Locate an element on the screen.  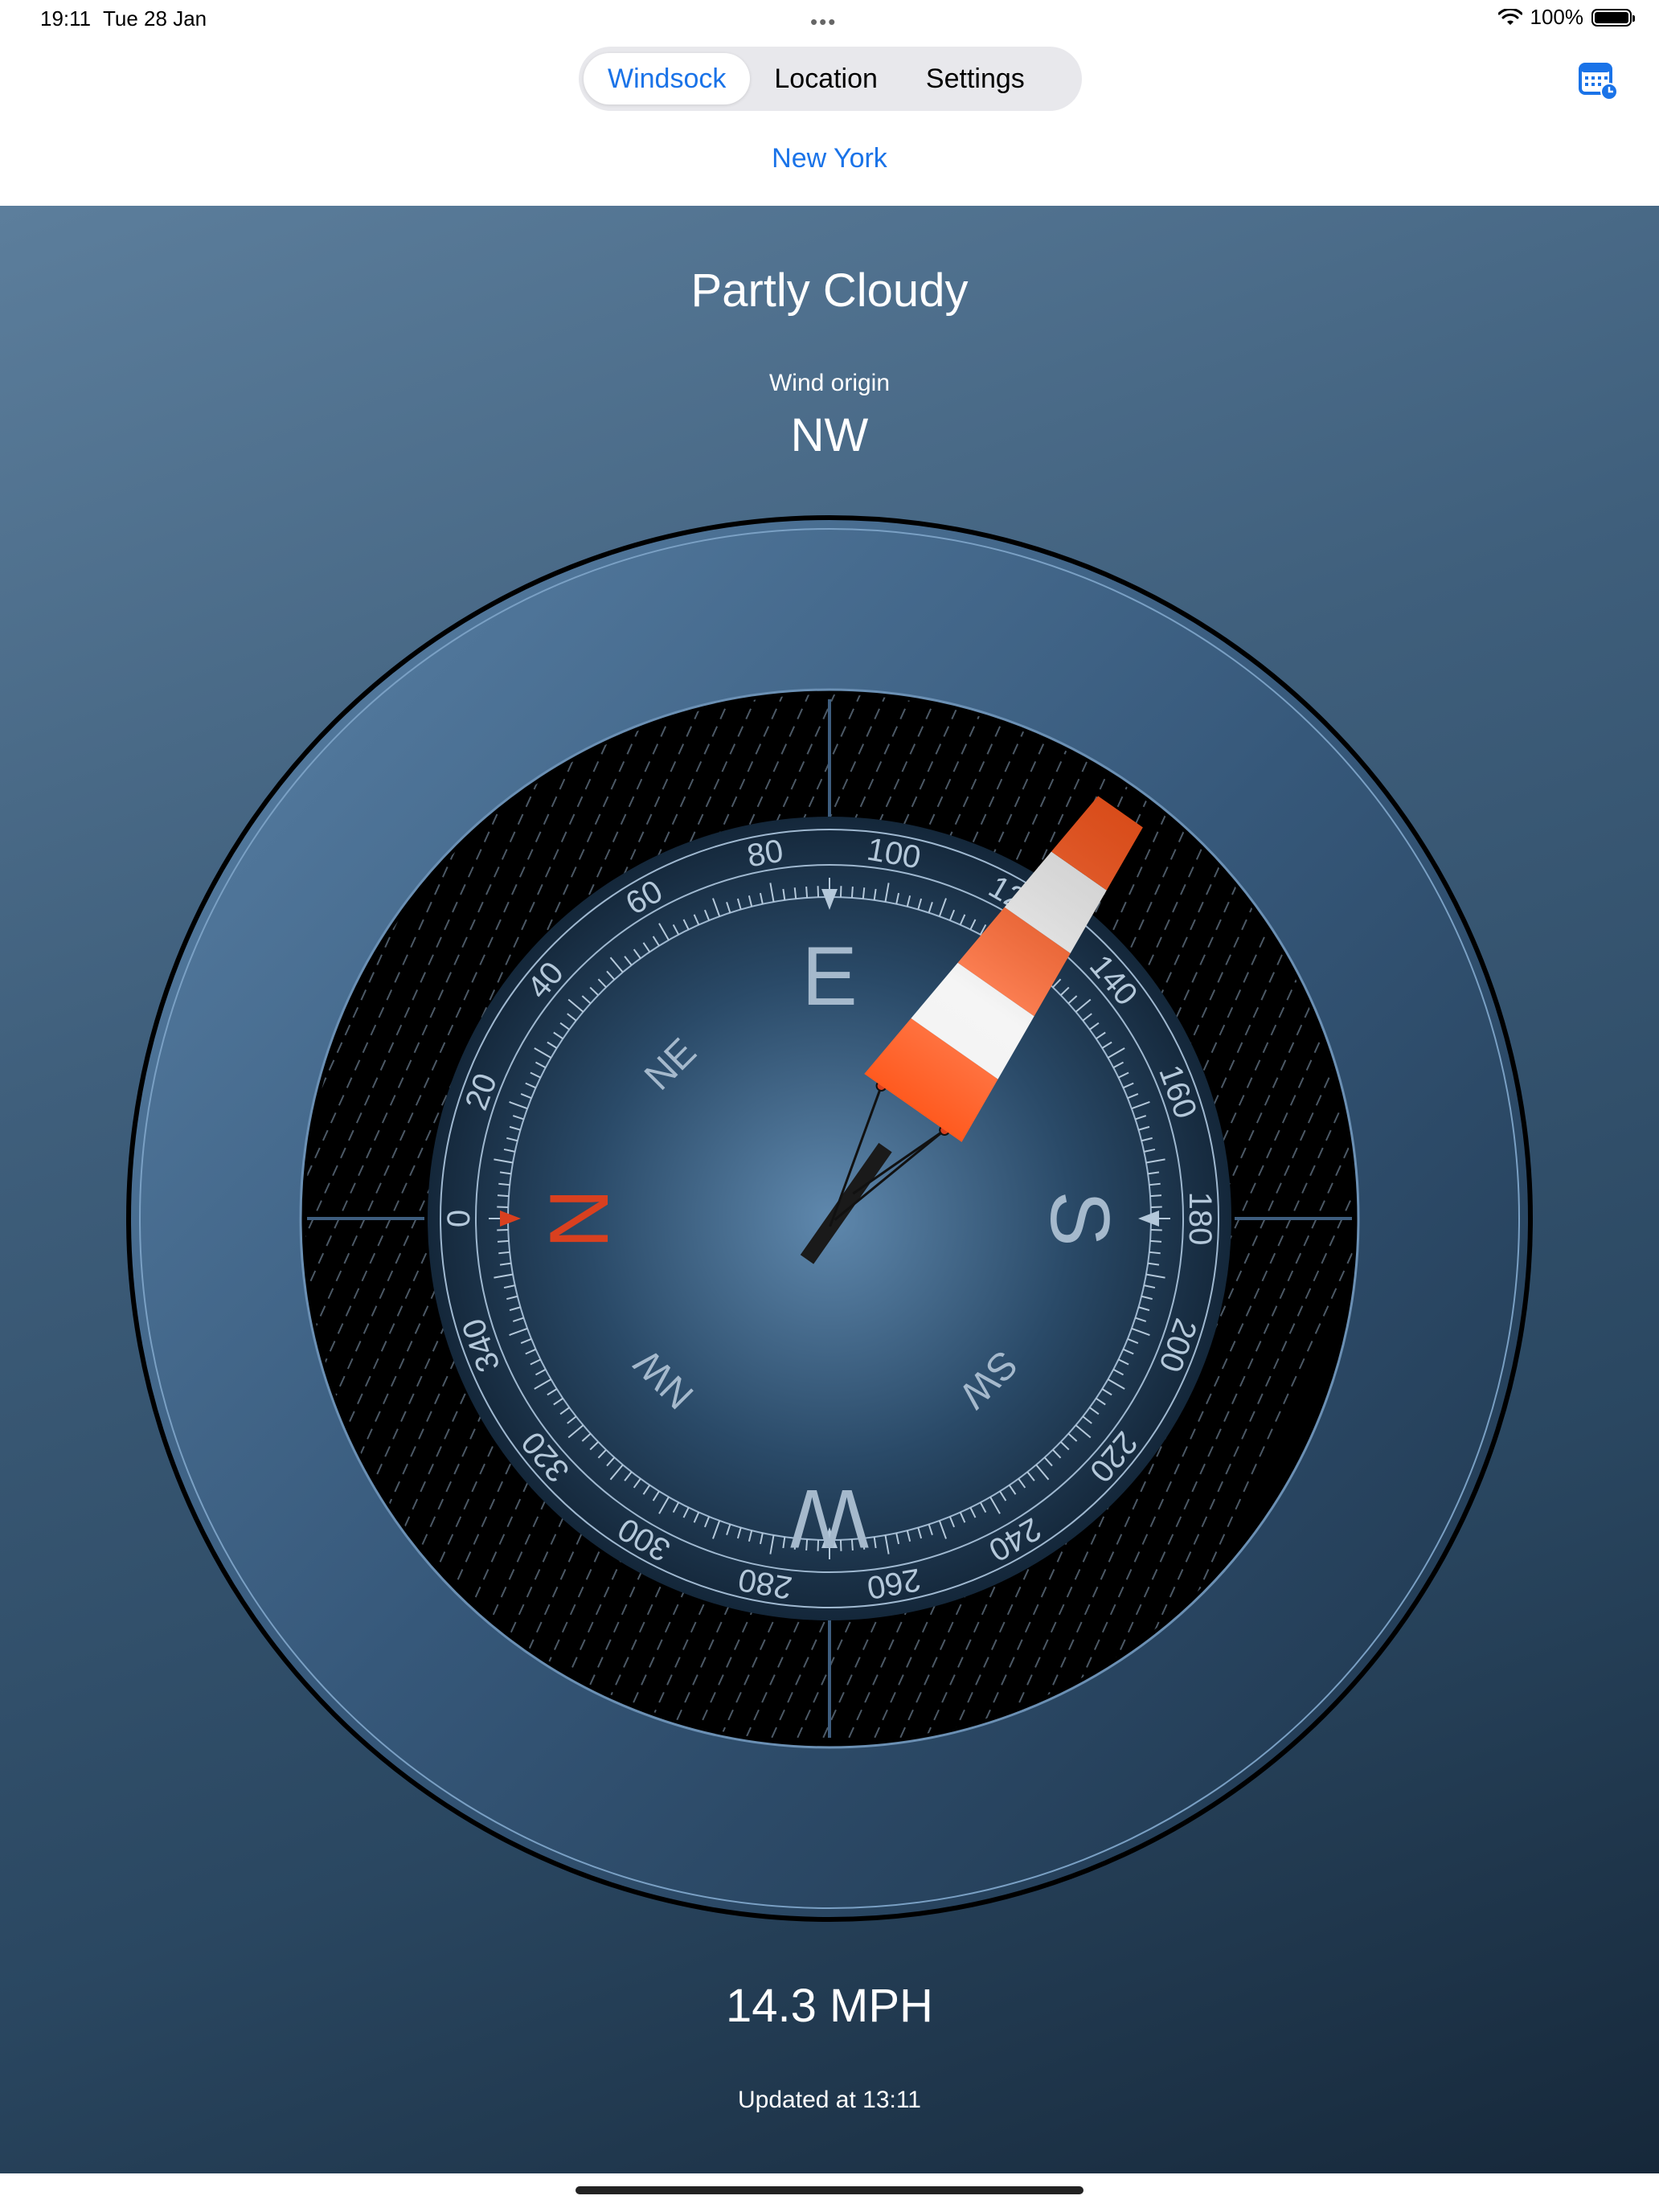
battery-level is located at coordinates (1611, 17).